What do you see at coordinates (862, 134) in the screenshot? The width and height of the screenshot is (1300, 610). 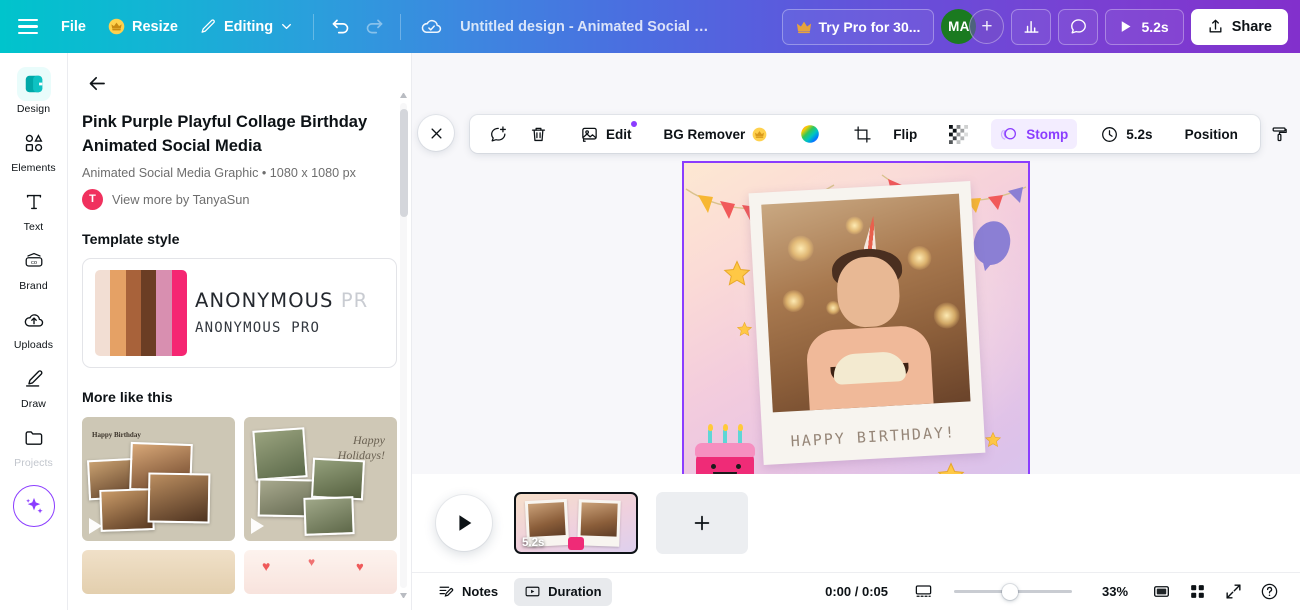 I see `crop-button` at bounding box center [862, 134].